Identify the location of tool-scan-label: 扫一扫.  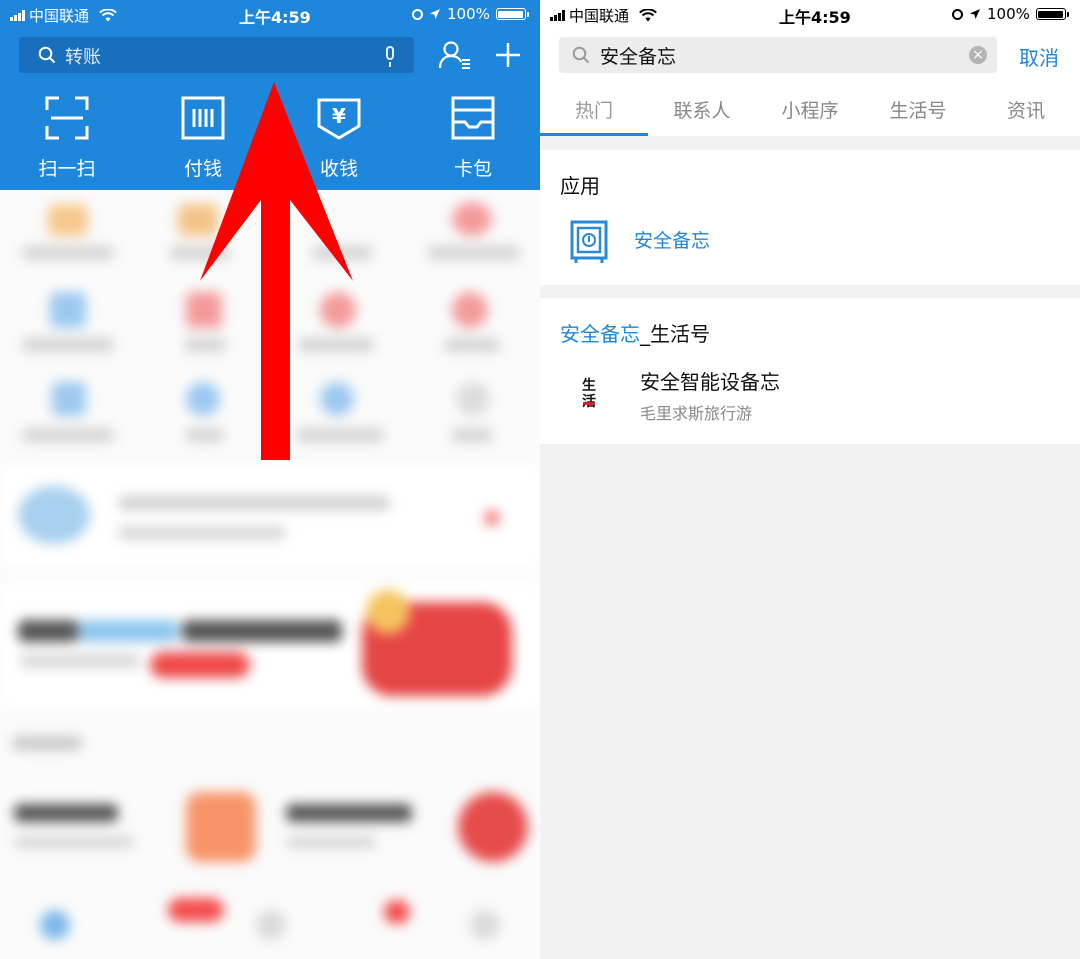
(67, 169).